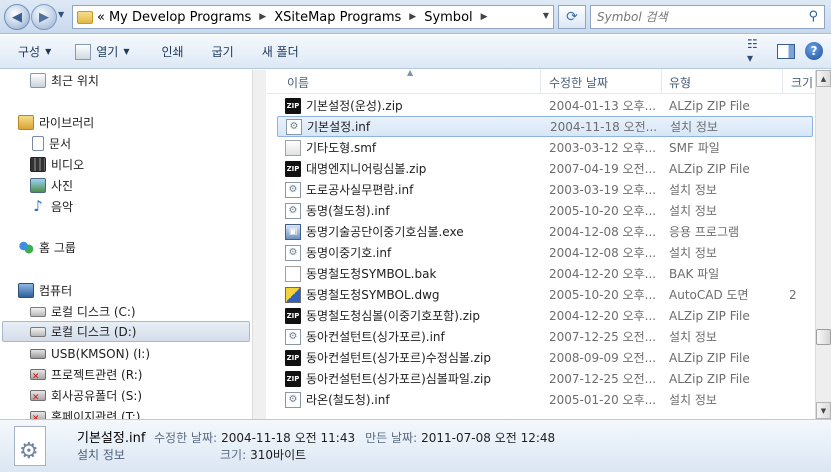 The height and width of the screenshot is (472, 831). I want to click on scroll-up-button: ▲, so click(823, 78).